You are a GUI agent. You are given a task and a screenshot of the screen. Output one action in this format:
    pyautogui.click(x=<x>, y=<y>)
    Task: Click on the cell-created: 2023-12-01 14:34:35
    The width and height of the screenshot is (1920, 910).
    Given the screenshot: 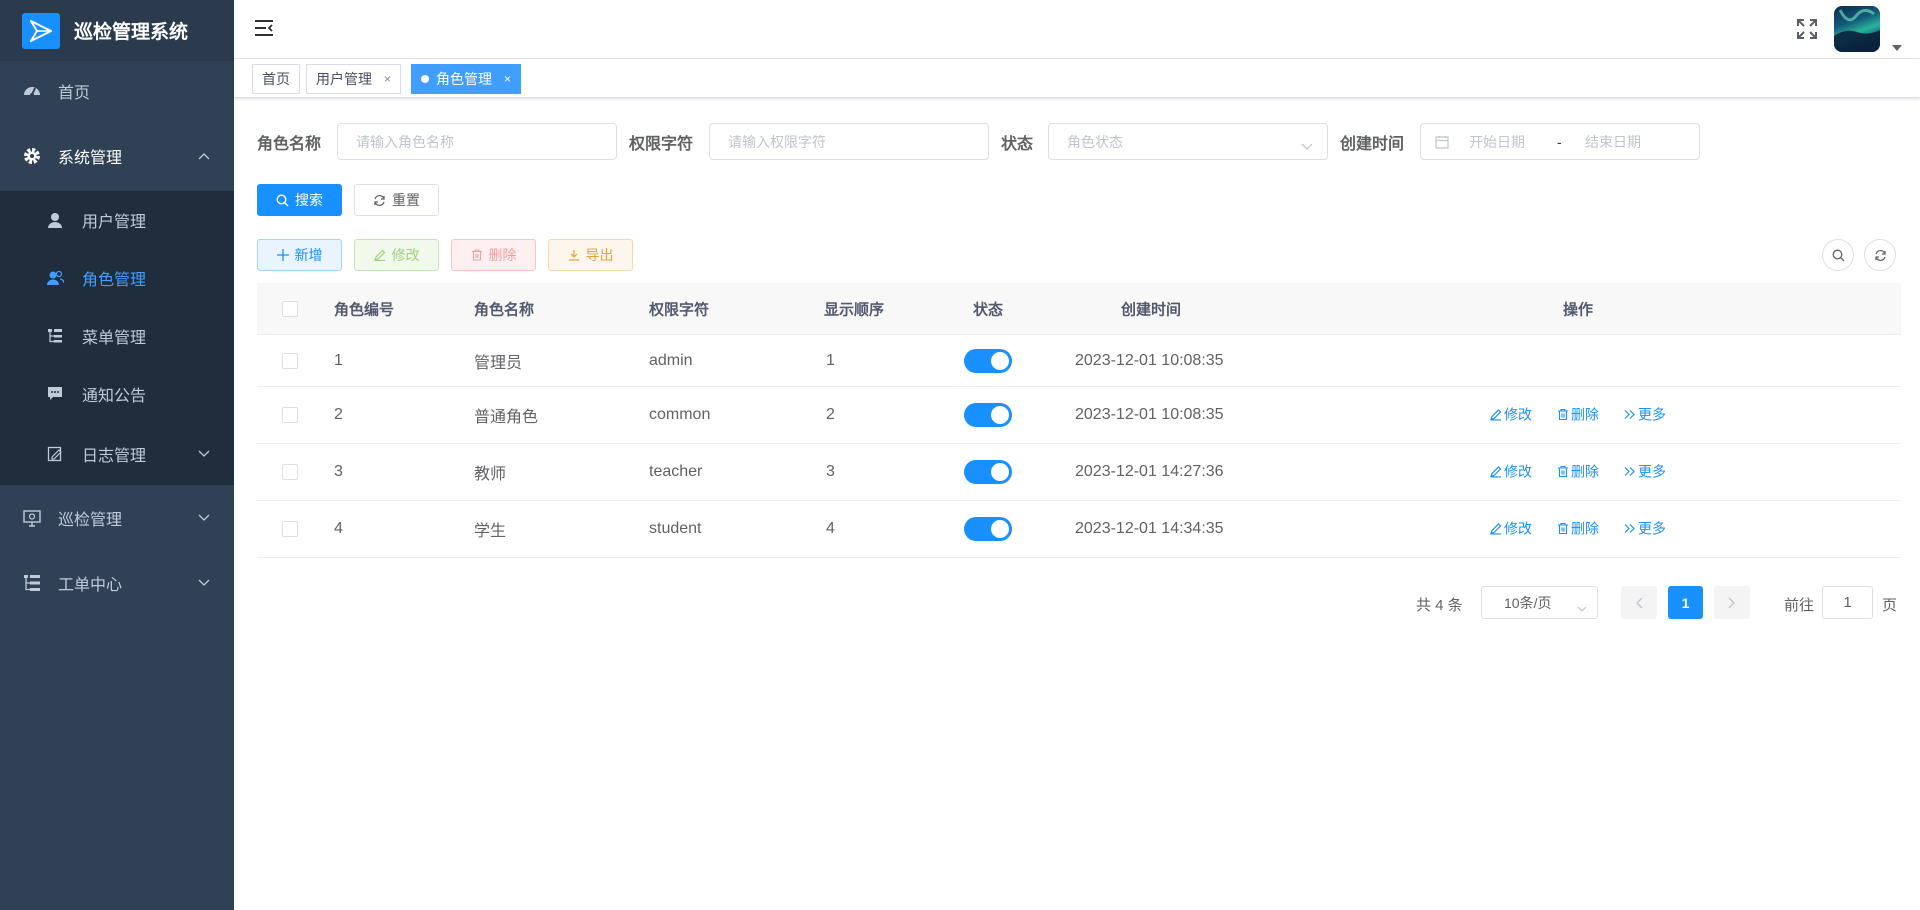 What is the action you would take?
    pyautogui.click(x=1149, y=528)
    